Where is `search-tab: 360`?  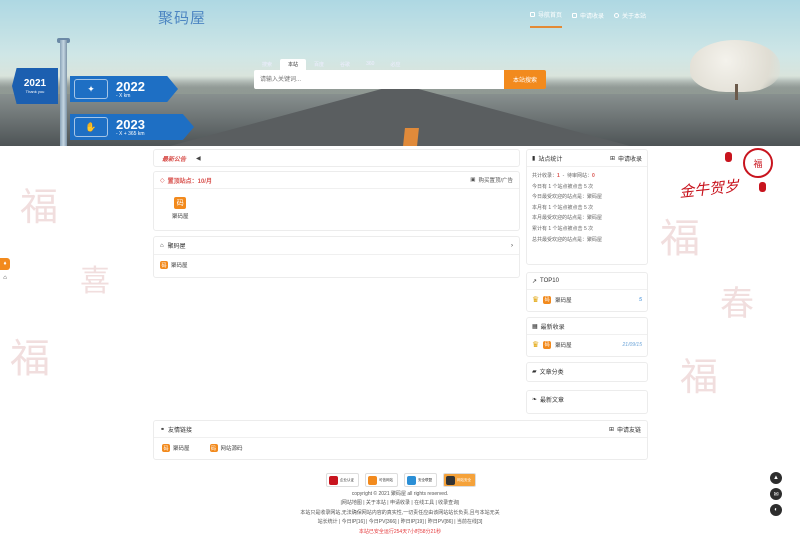
search-tab: 360 is located at coordinates (370, 64).